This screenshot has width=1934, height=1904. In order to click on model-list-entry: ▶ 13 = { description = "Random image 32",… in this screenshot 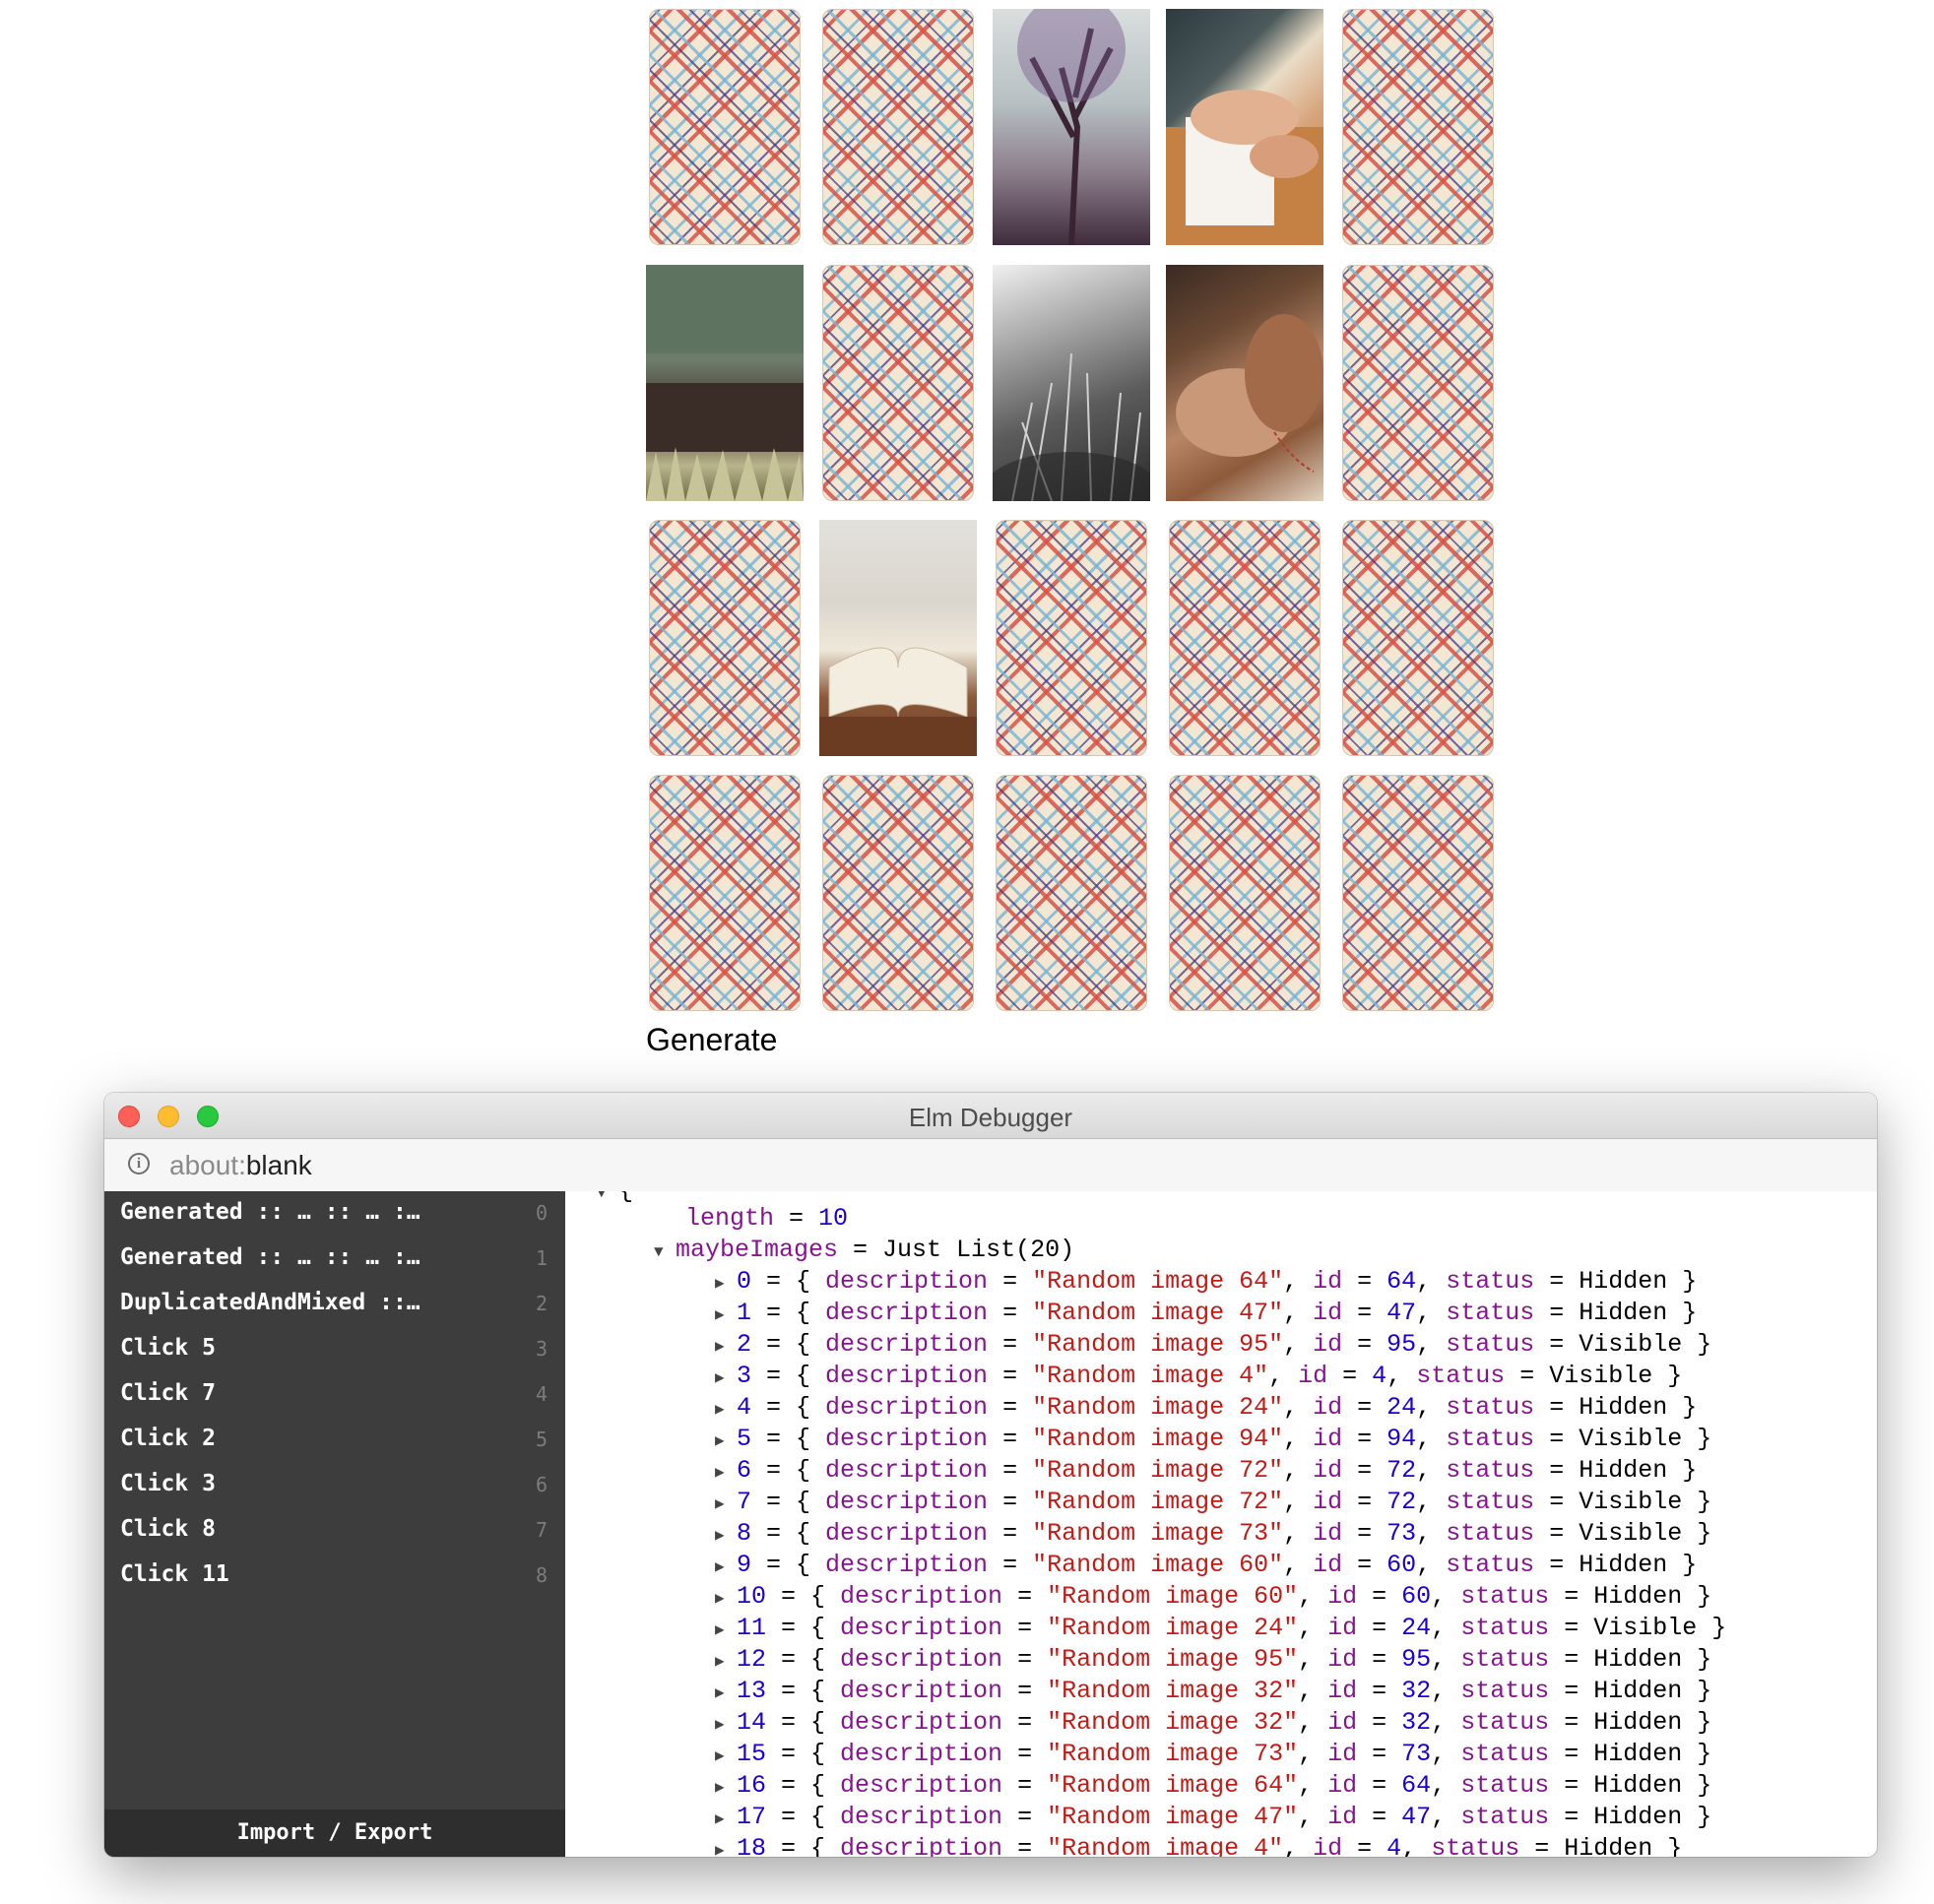, I will do `click(1213, 1691)`.